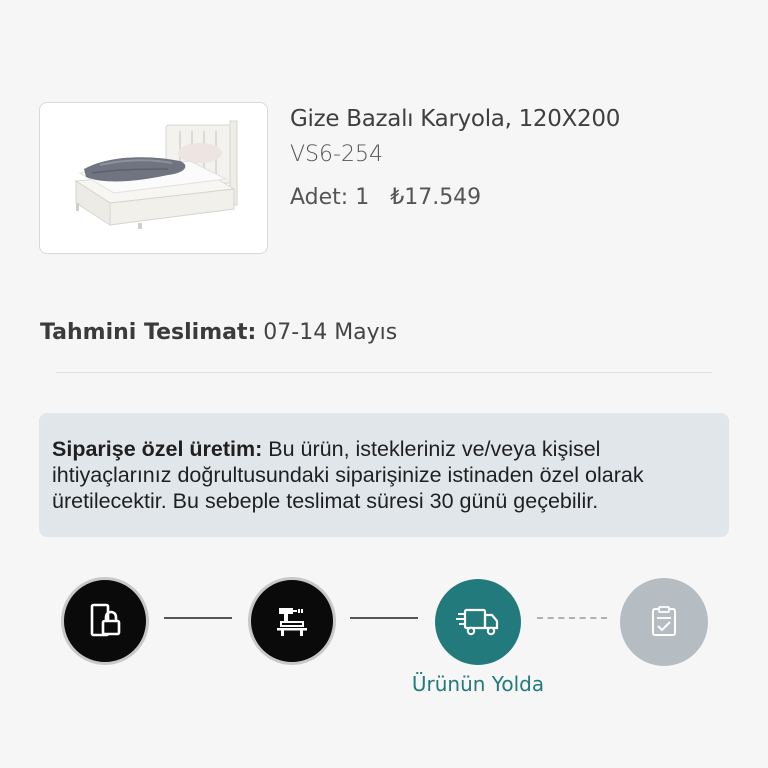 The height and width of the screenshot is (768, 768). I want to click on step-in-transit, so click(478, 622).